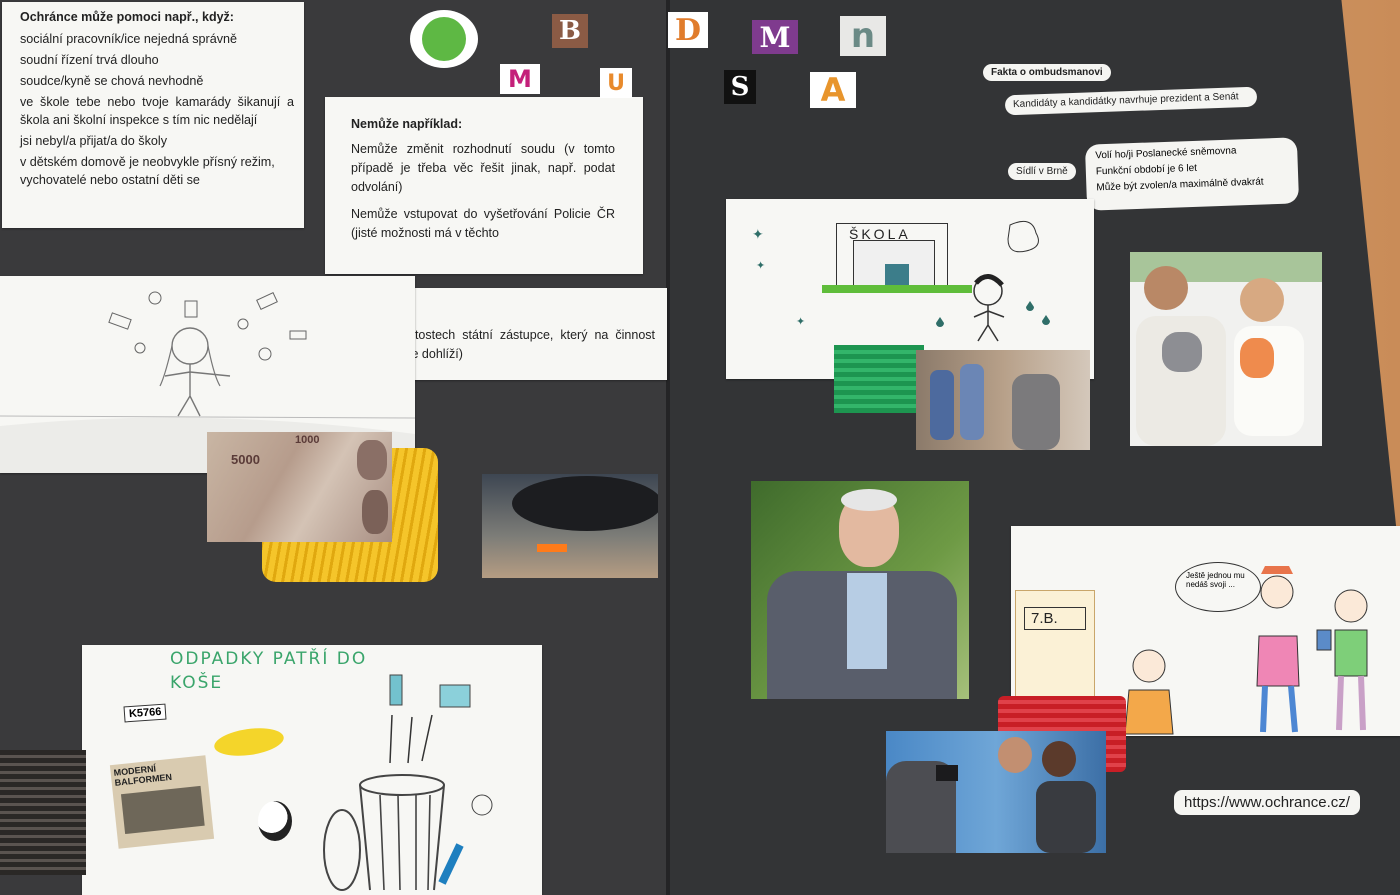 The width and height of the screenshot is (1400, 895). Describe the element at coordinates (1226, 349) in the screenshot. I see `children-cats-photo` at that location.